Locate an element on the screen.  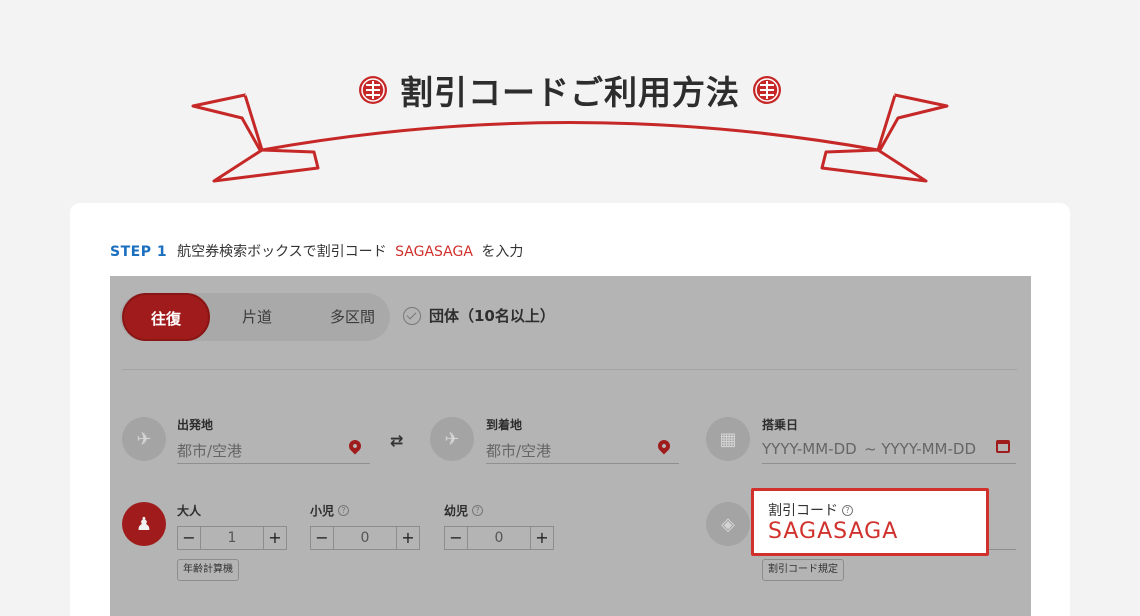
step-text: 航空券検索ボックスで割引コード SAGASAGA を入力 is located at coordinates (350, 251).